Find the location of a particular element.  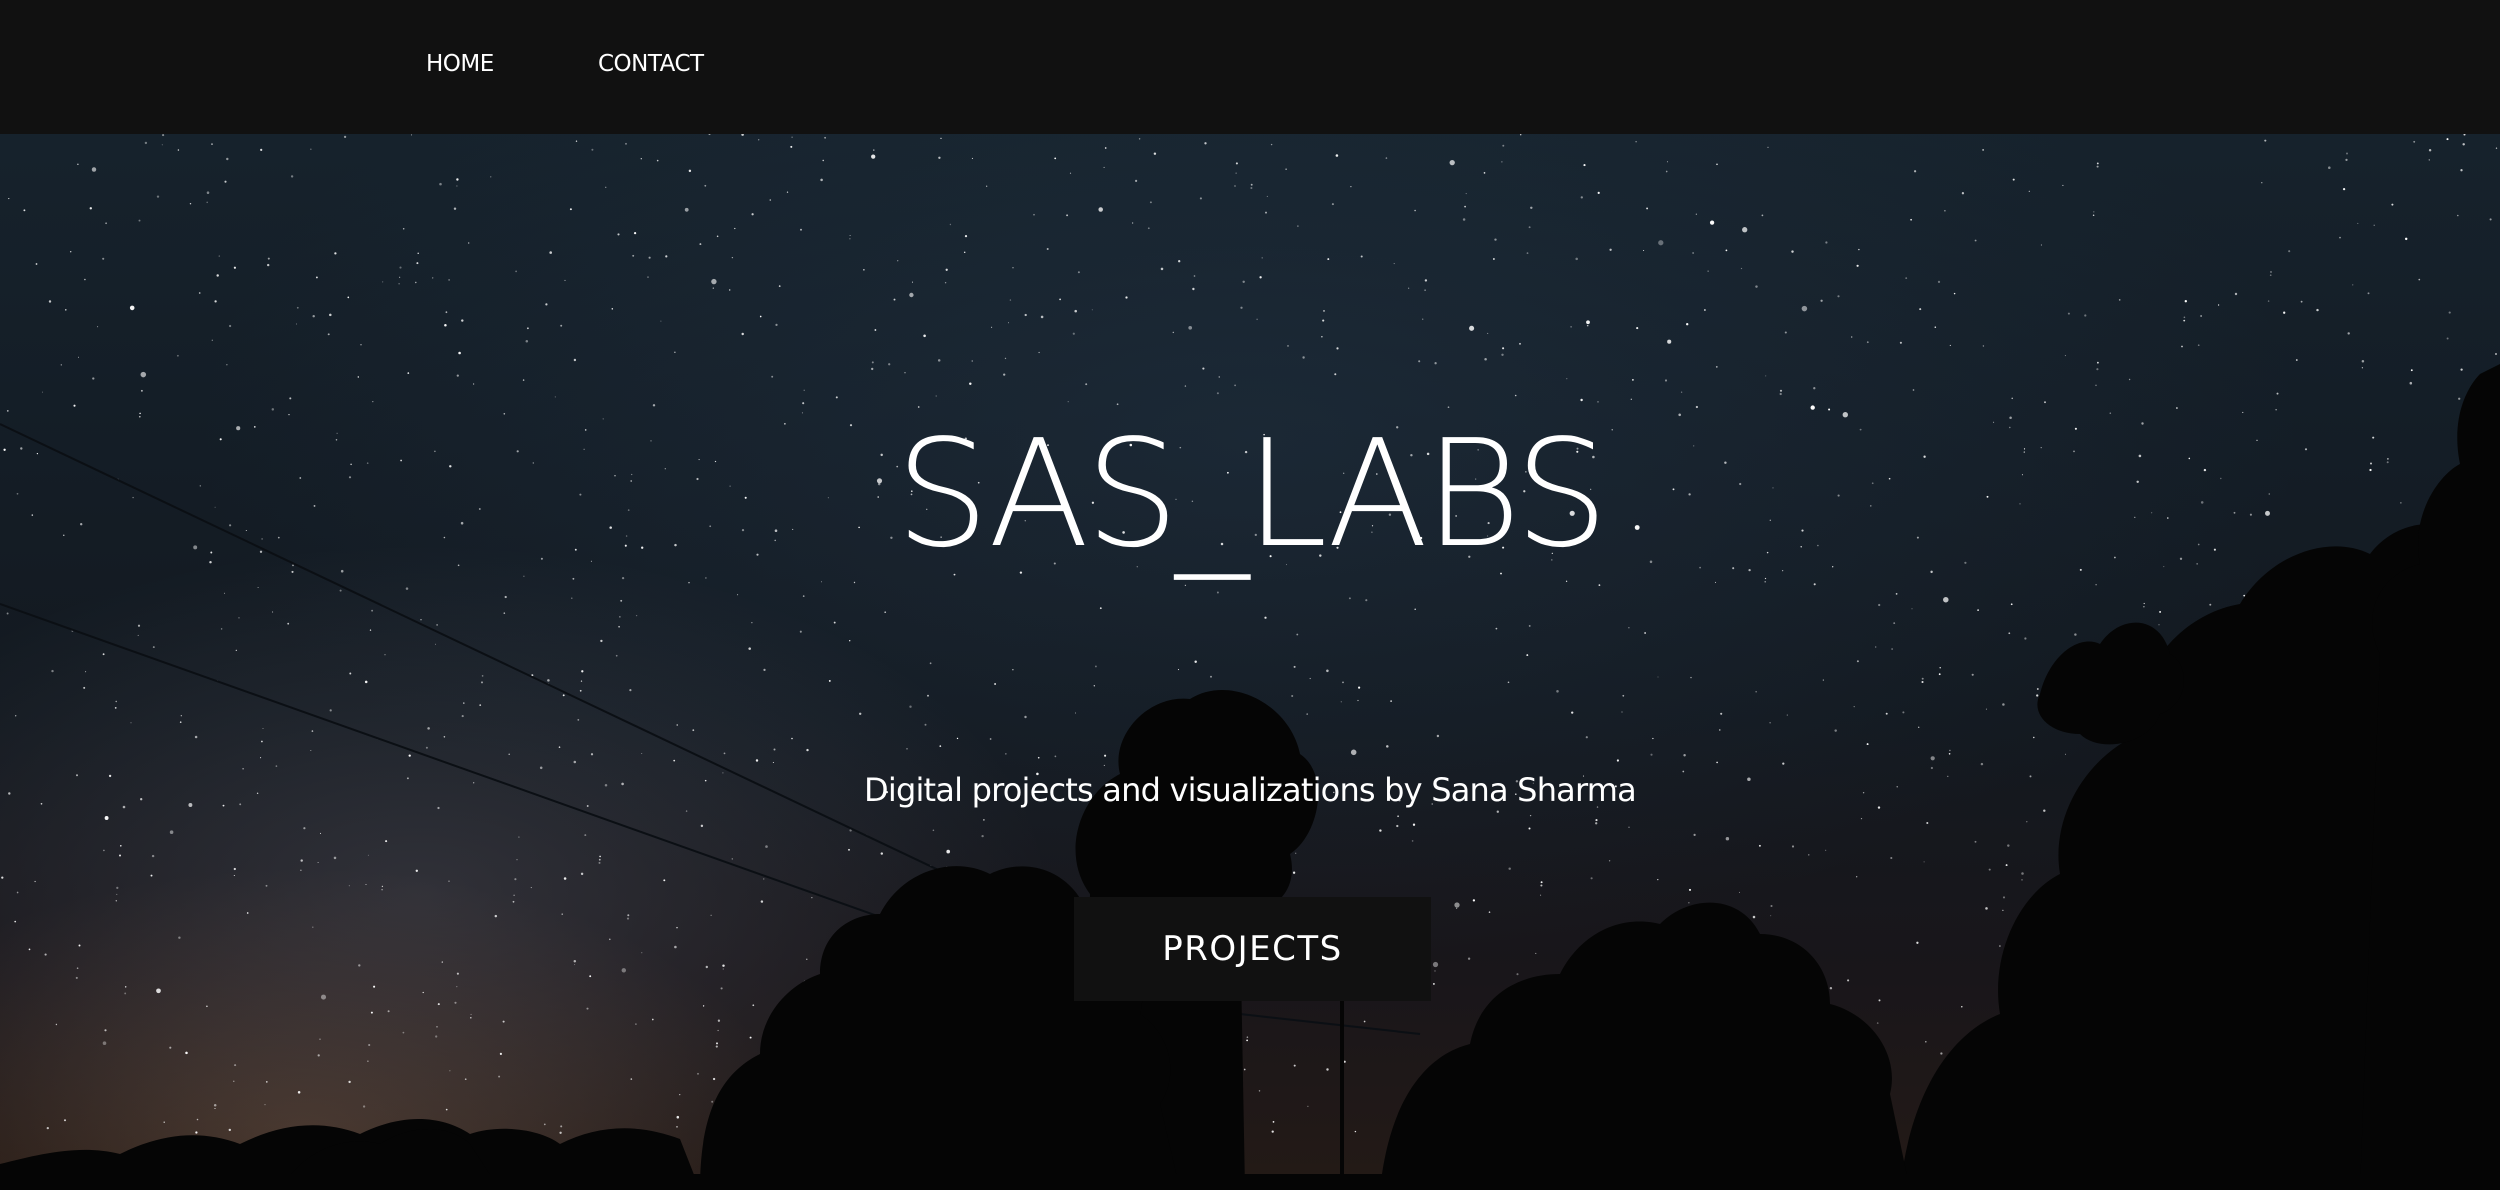

nav-link-contact: CONTACT is located at coordinates (651, 64).